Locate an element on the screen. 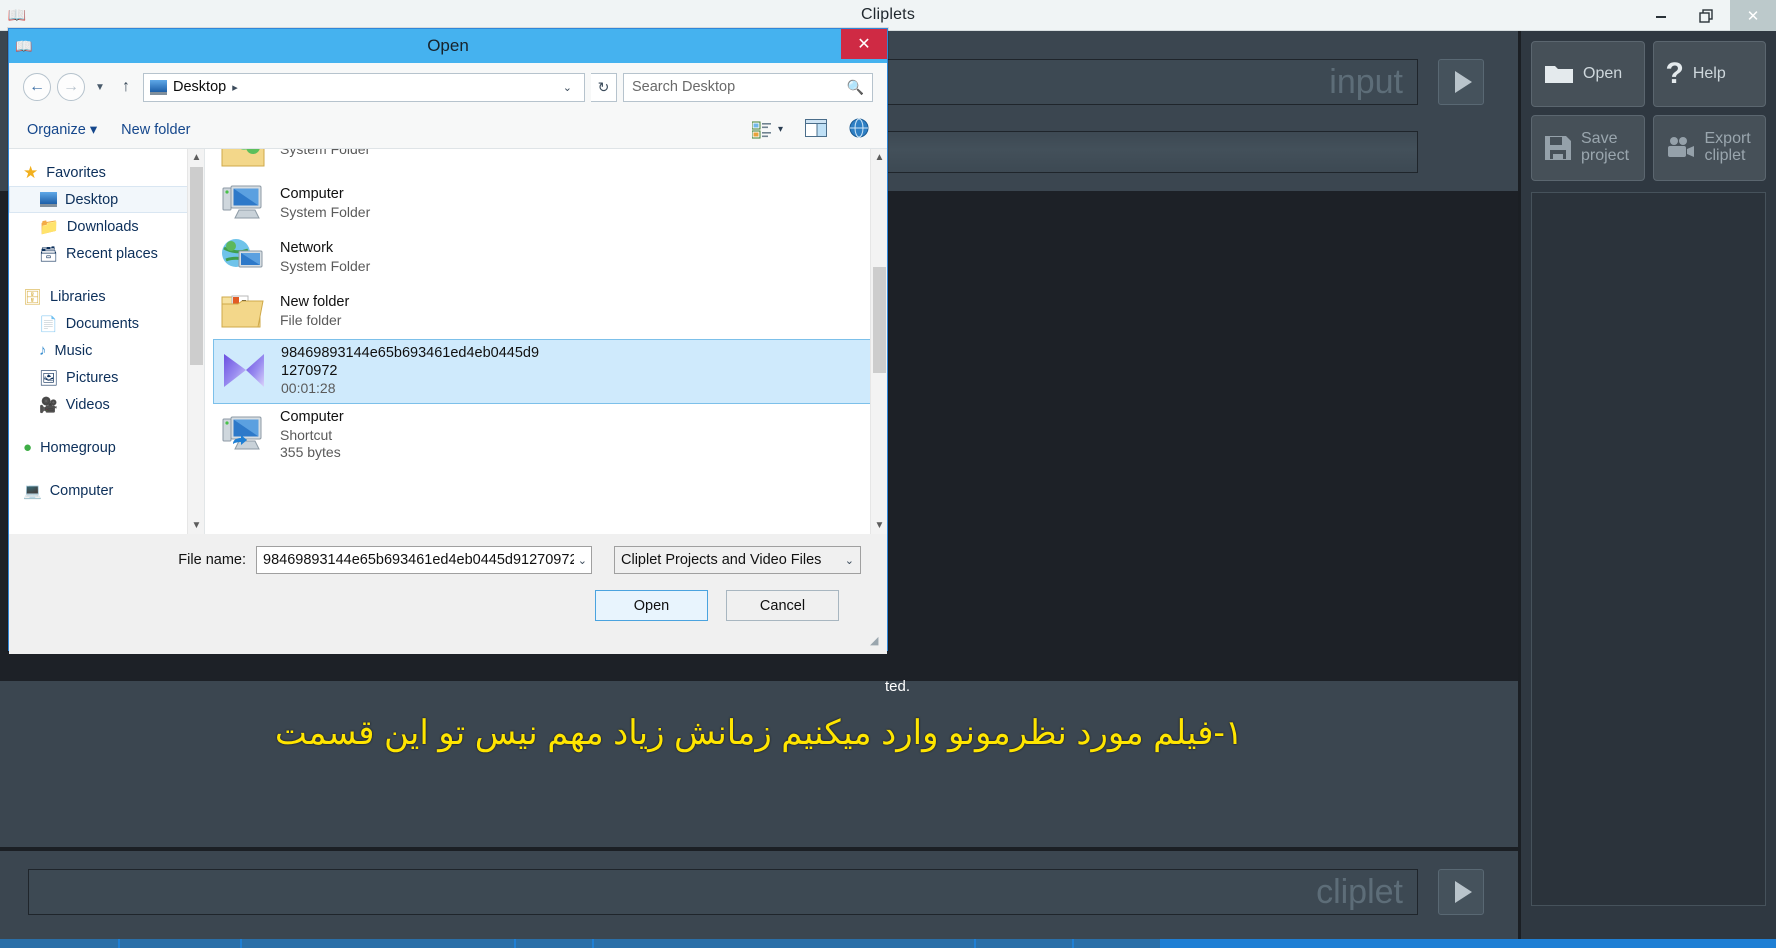 This screenshot has width=1776, height=948. sidebar-item-desktop: Desktop is located at coordinates (106, 199).